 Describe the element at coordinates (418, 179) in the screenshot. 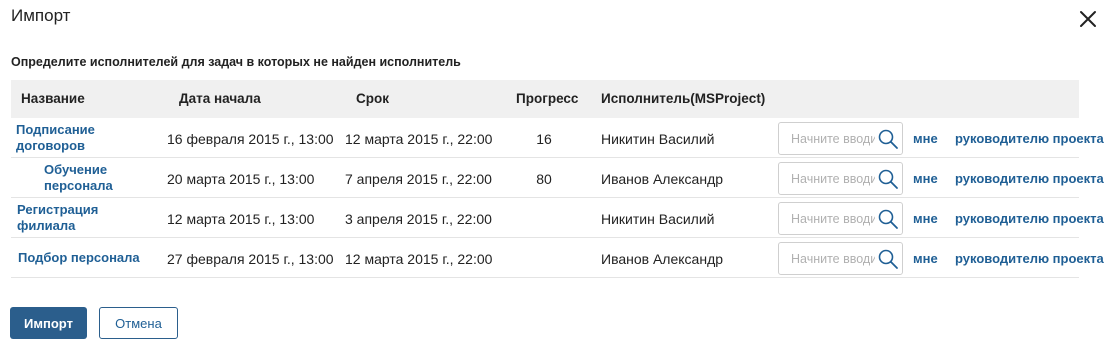

I see `due-date: 7 апреля 2015 г., 22:00` at that location.